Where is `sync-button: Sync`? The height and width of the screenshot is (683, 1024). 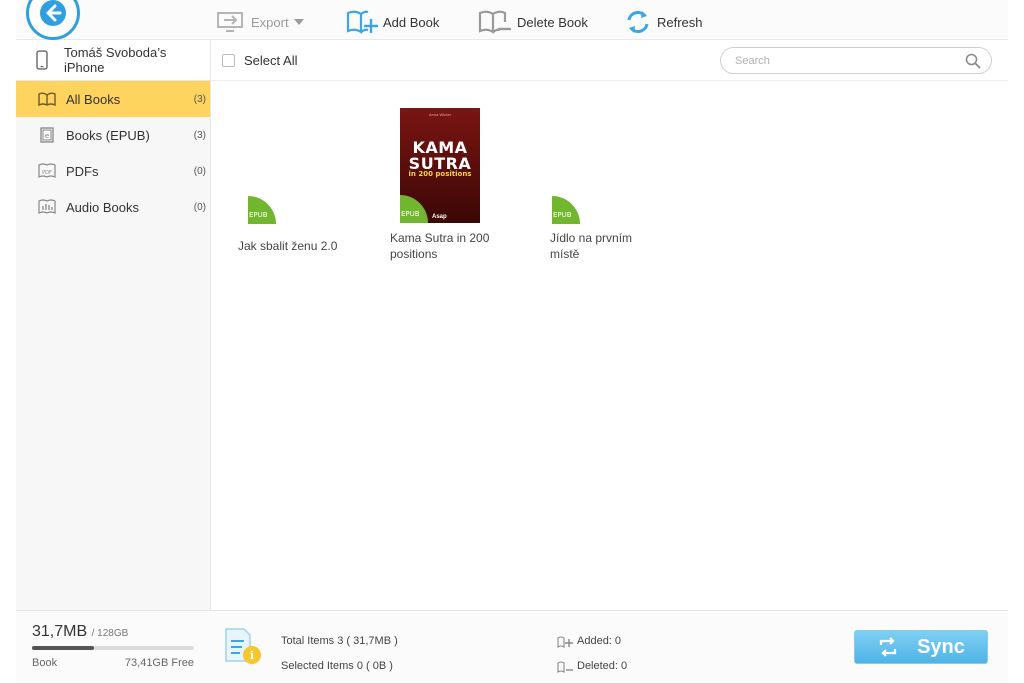
sync-button: Sync is located at coordinates (921, 647).